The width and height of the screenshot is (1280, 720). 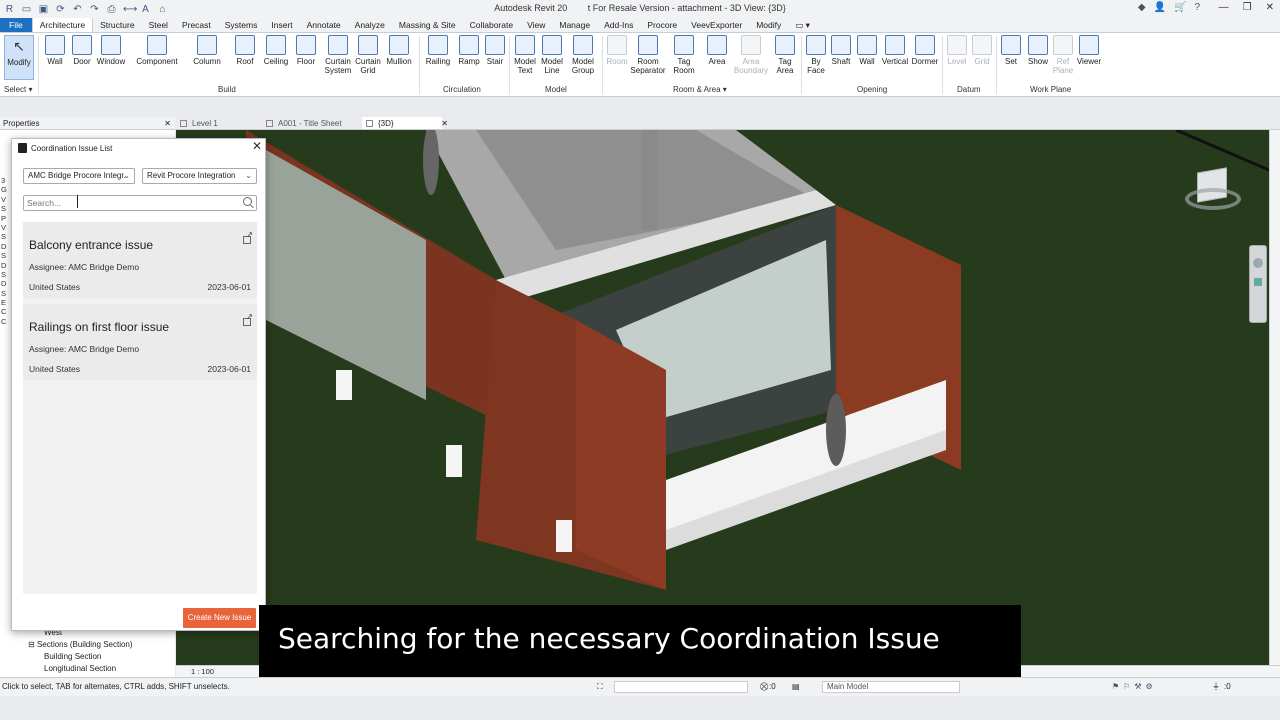 What do you see at coordinates (1216, 687) in the screenshot?
I see `filter-icon: ⏚` at bounding box center [1216, 687].